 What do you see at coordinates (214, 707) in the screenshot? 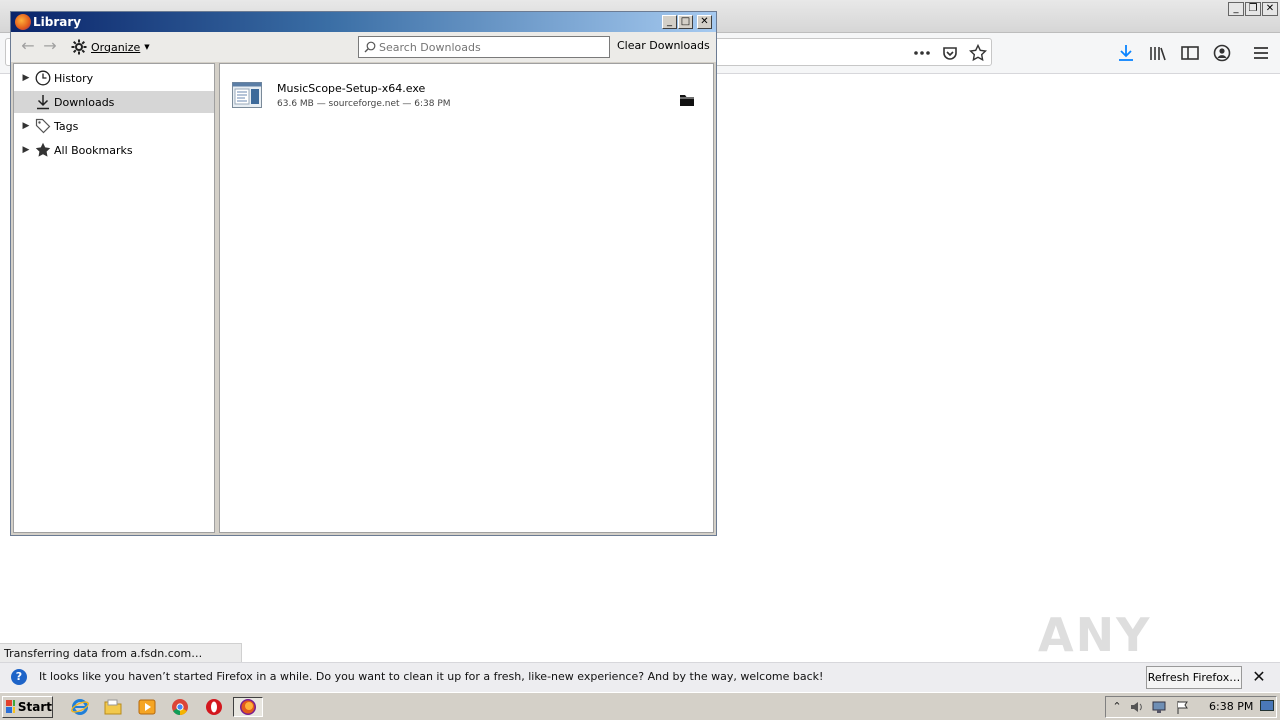
I see `opera-icon` at bounding box center [214, 707].